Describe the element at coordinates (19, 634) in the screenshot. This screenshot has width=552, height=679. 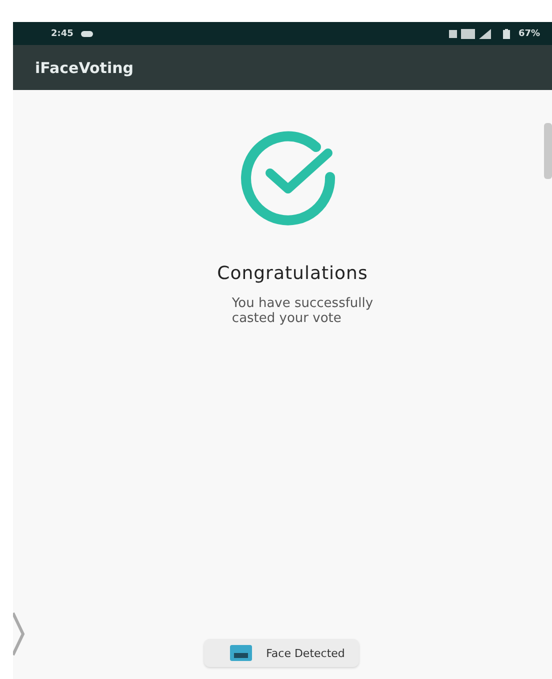
I see `chevron-icon` at that location.